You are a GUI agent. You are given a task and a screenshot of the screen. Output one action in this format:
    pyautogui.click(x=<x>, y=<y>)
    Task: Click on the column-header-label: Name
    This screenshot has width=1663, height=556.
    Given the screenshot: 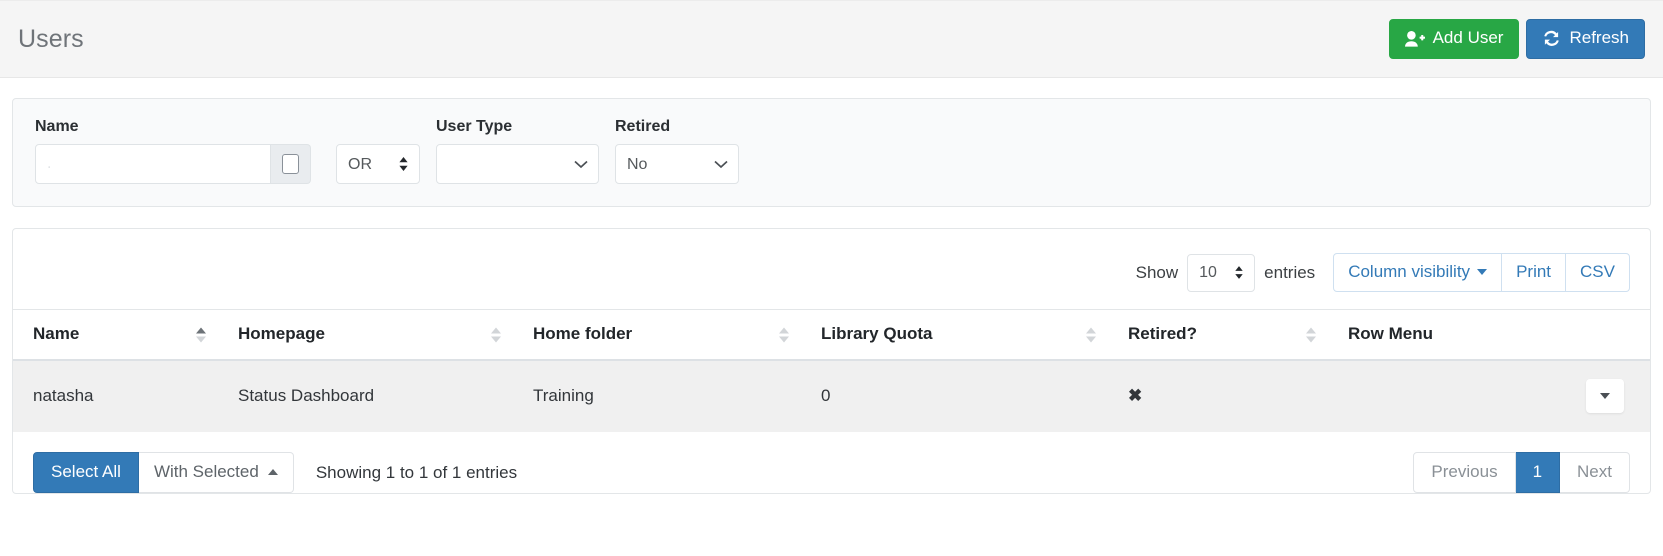 What is the action you would take?
    pyautogui.click(x=56, y=333)
    